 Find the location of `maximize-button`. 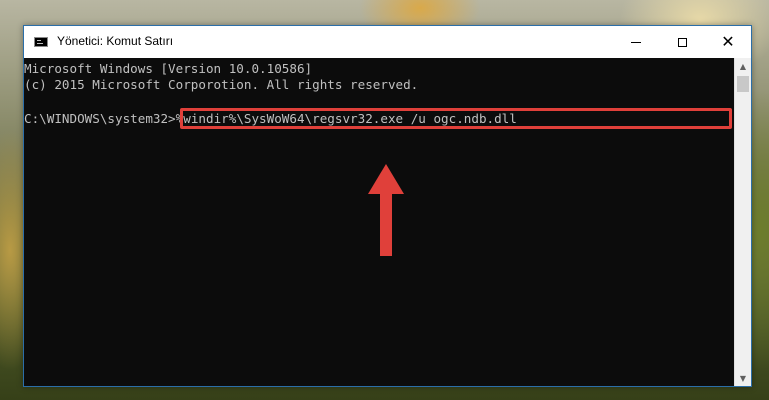

maximize-button is located at coordinates (682, 42).